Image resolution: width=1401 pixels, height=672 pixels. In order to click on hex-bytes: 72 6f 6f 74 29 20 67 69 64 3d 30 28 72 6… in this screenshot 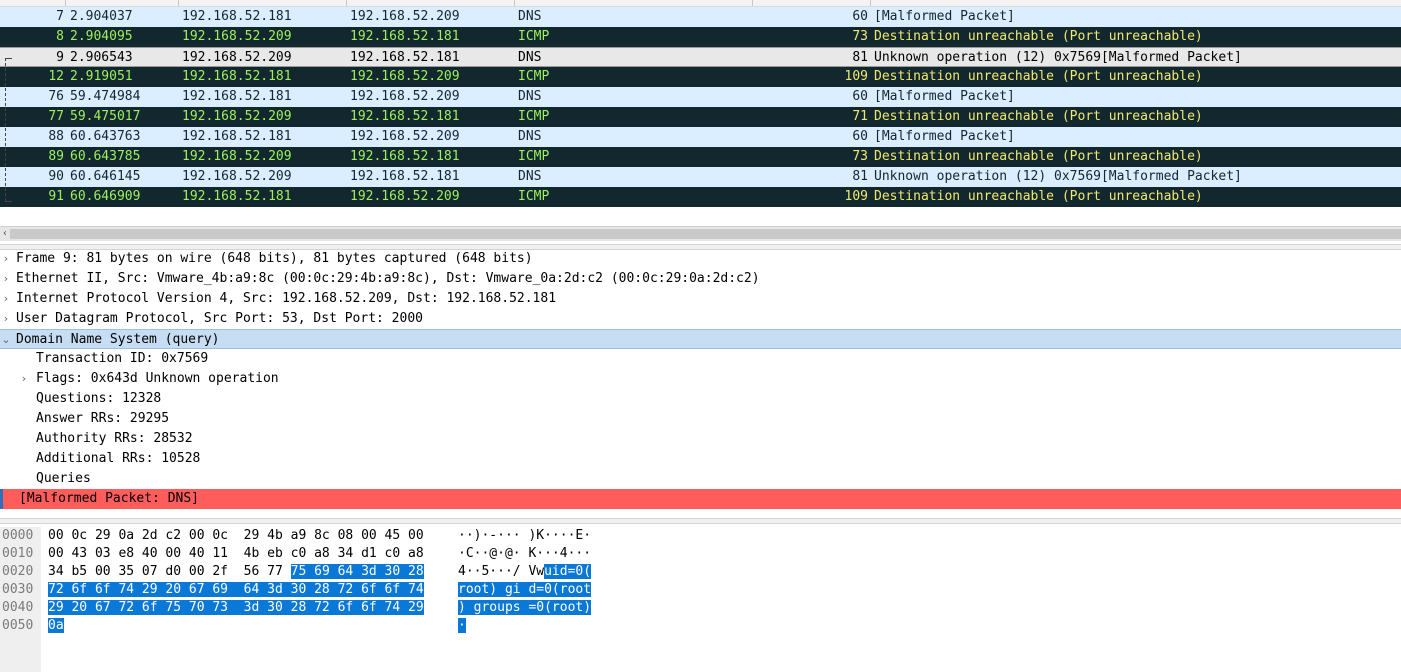, I will do `click(236, 590)`.